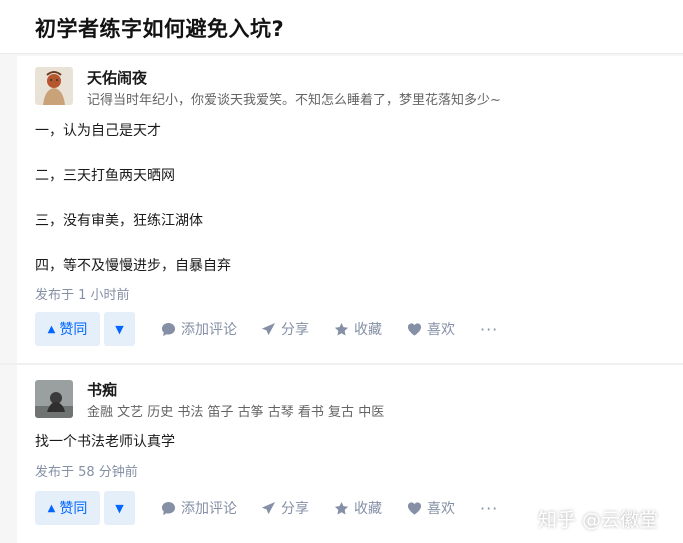  What do you see at coordinates (341, 27) in the screenshot?
I see `question-header: 初学者练字如何避免入坑?` at bounding box center [341, 27].